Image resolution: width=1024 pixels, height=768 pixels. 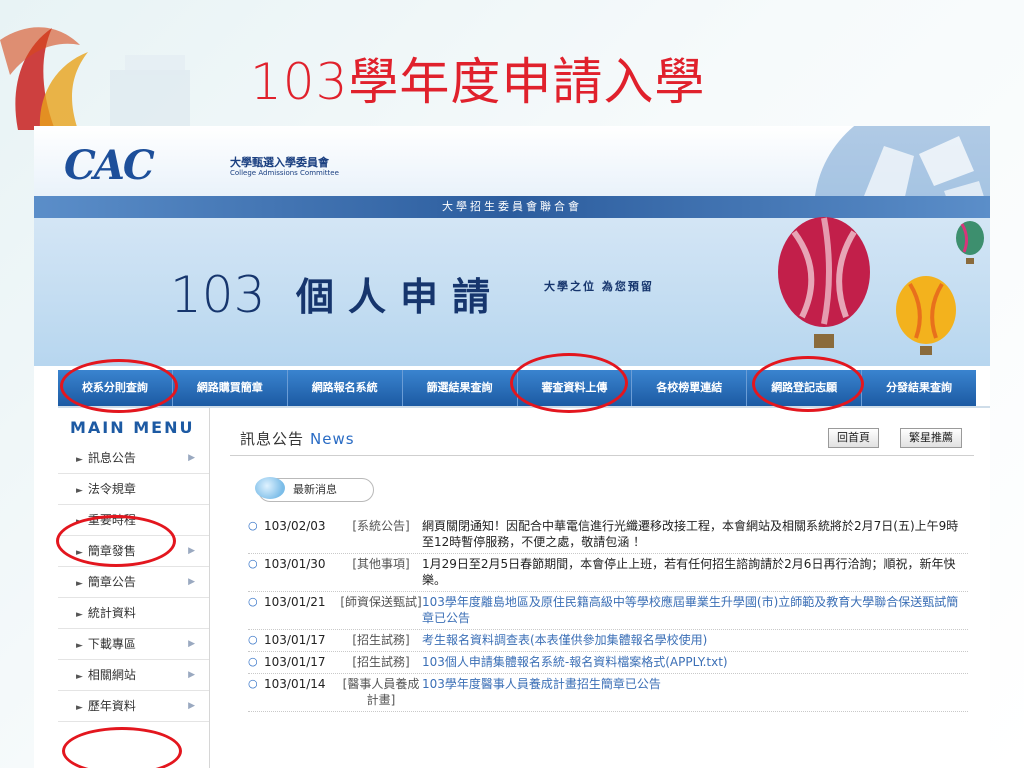 I want to click on sidebar-item-label: 重要時程, so click(x=111, y=520).